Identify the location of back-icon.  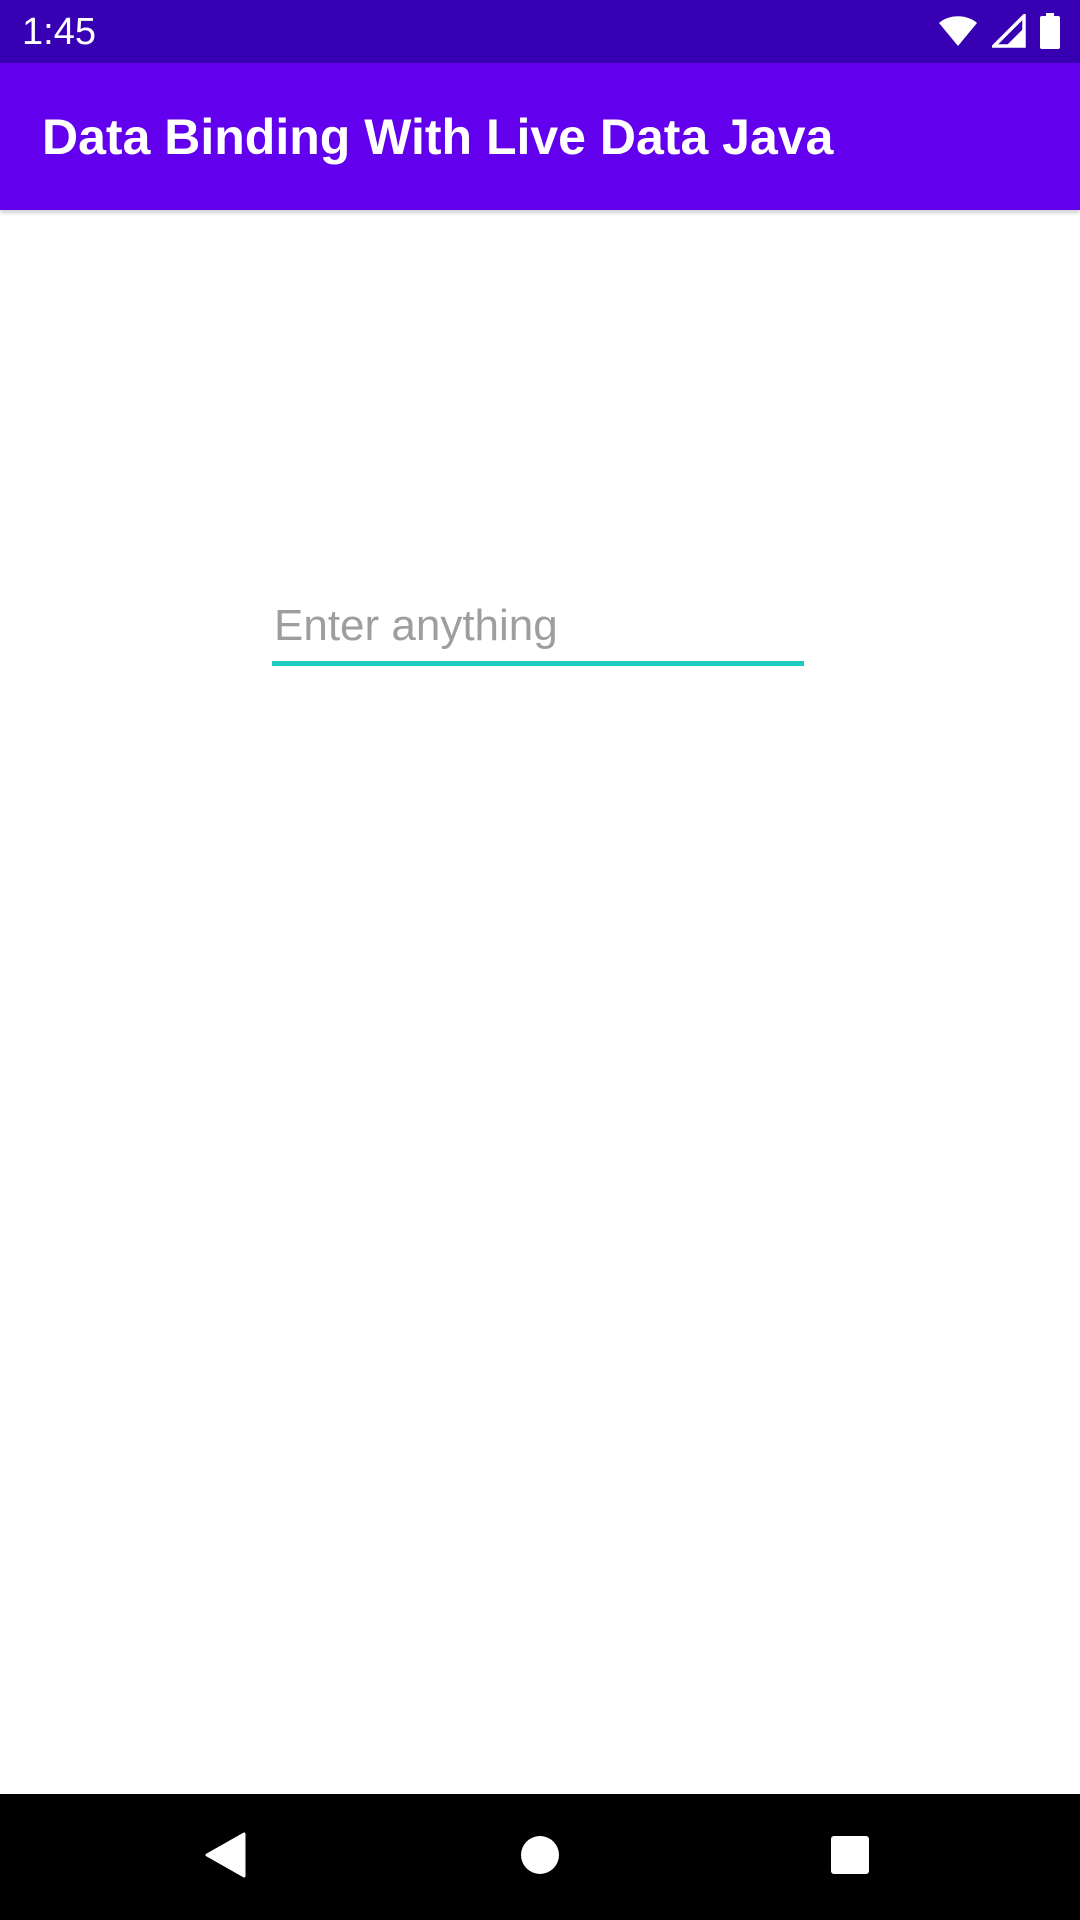
(225, 1857).